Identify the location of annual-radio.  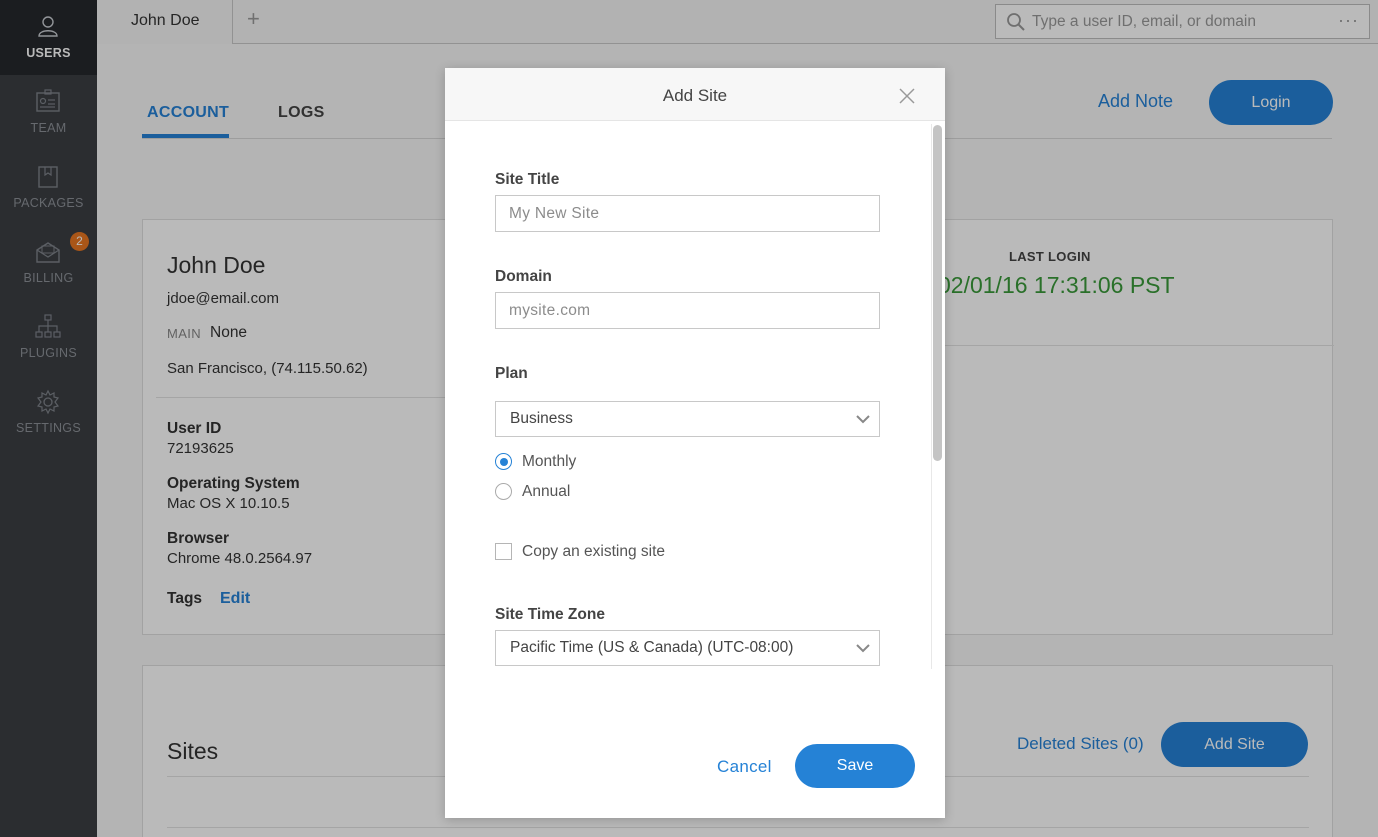
(503, 491).